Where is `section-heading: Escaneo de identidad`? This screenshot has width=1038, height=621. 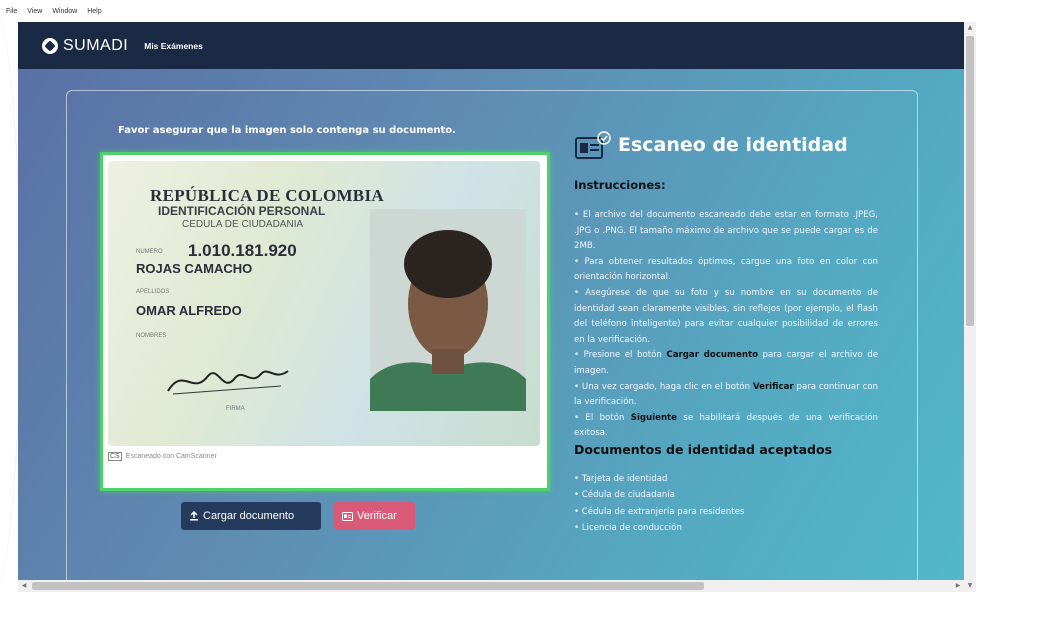
section-heading: Escaneo de identidad is located at coordinates (726, 145).